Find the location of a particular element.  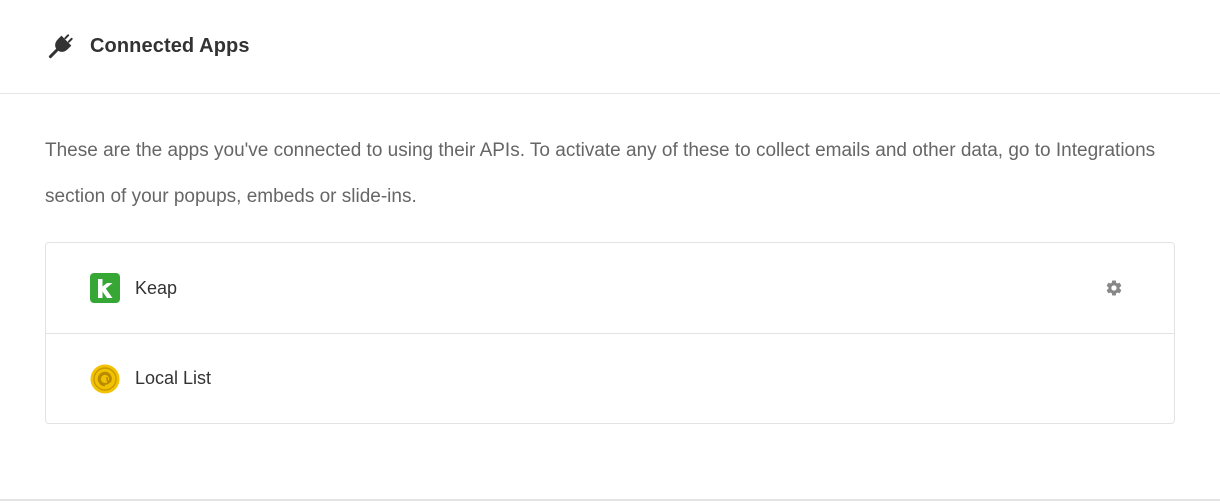

app-name: Keap is located at coordinates (156, 287).